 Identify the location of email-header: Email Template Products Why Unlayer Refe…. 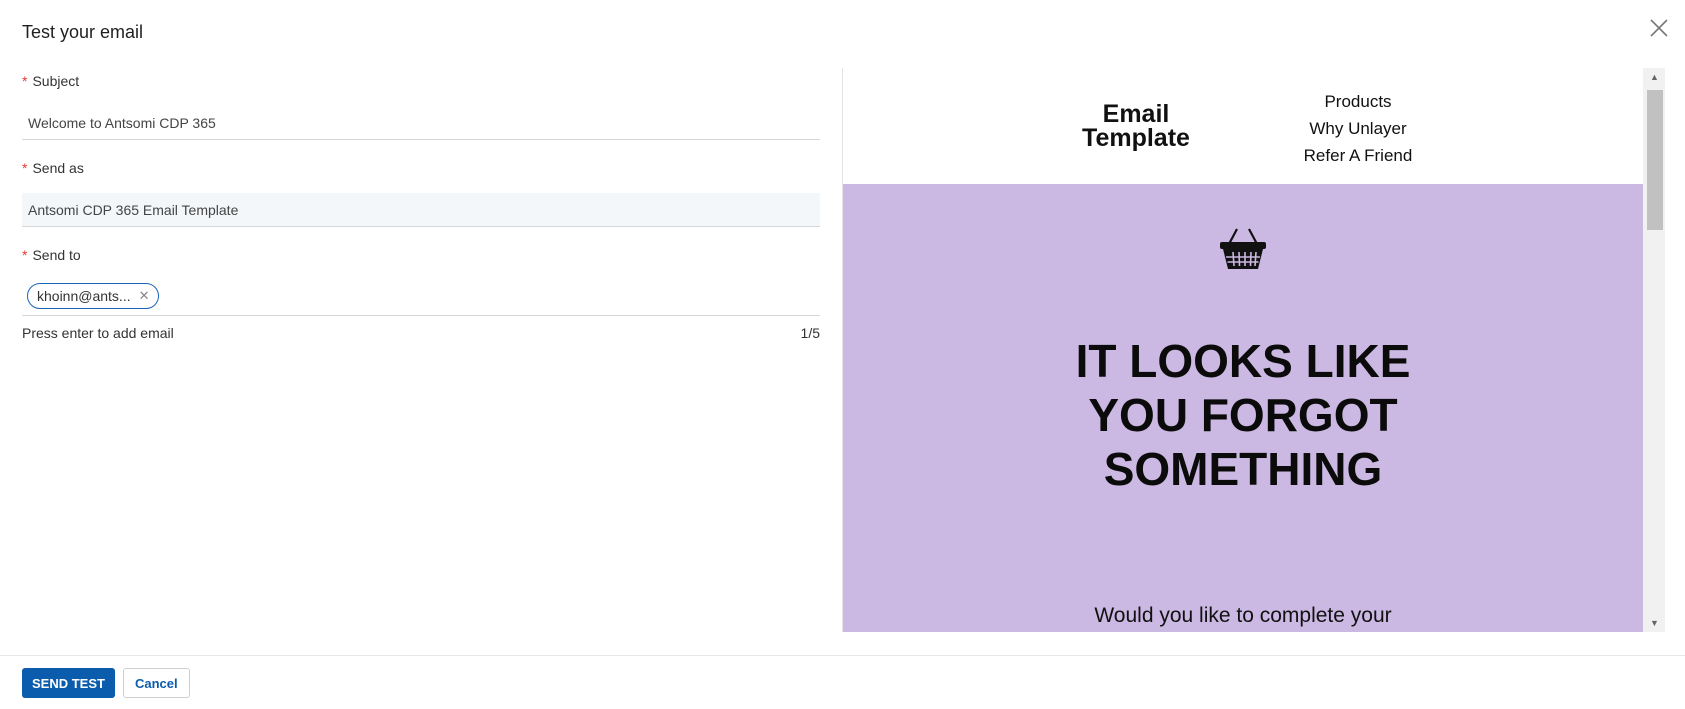
(1243, 126).